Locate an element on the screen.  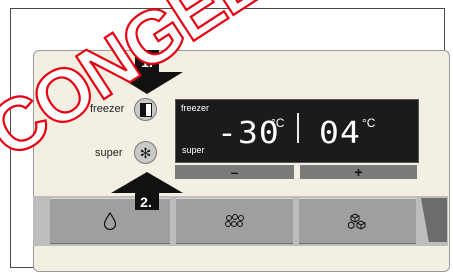
step-2-arrow: 2. is located at coordinates (147, 191).